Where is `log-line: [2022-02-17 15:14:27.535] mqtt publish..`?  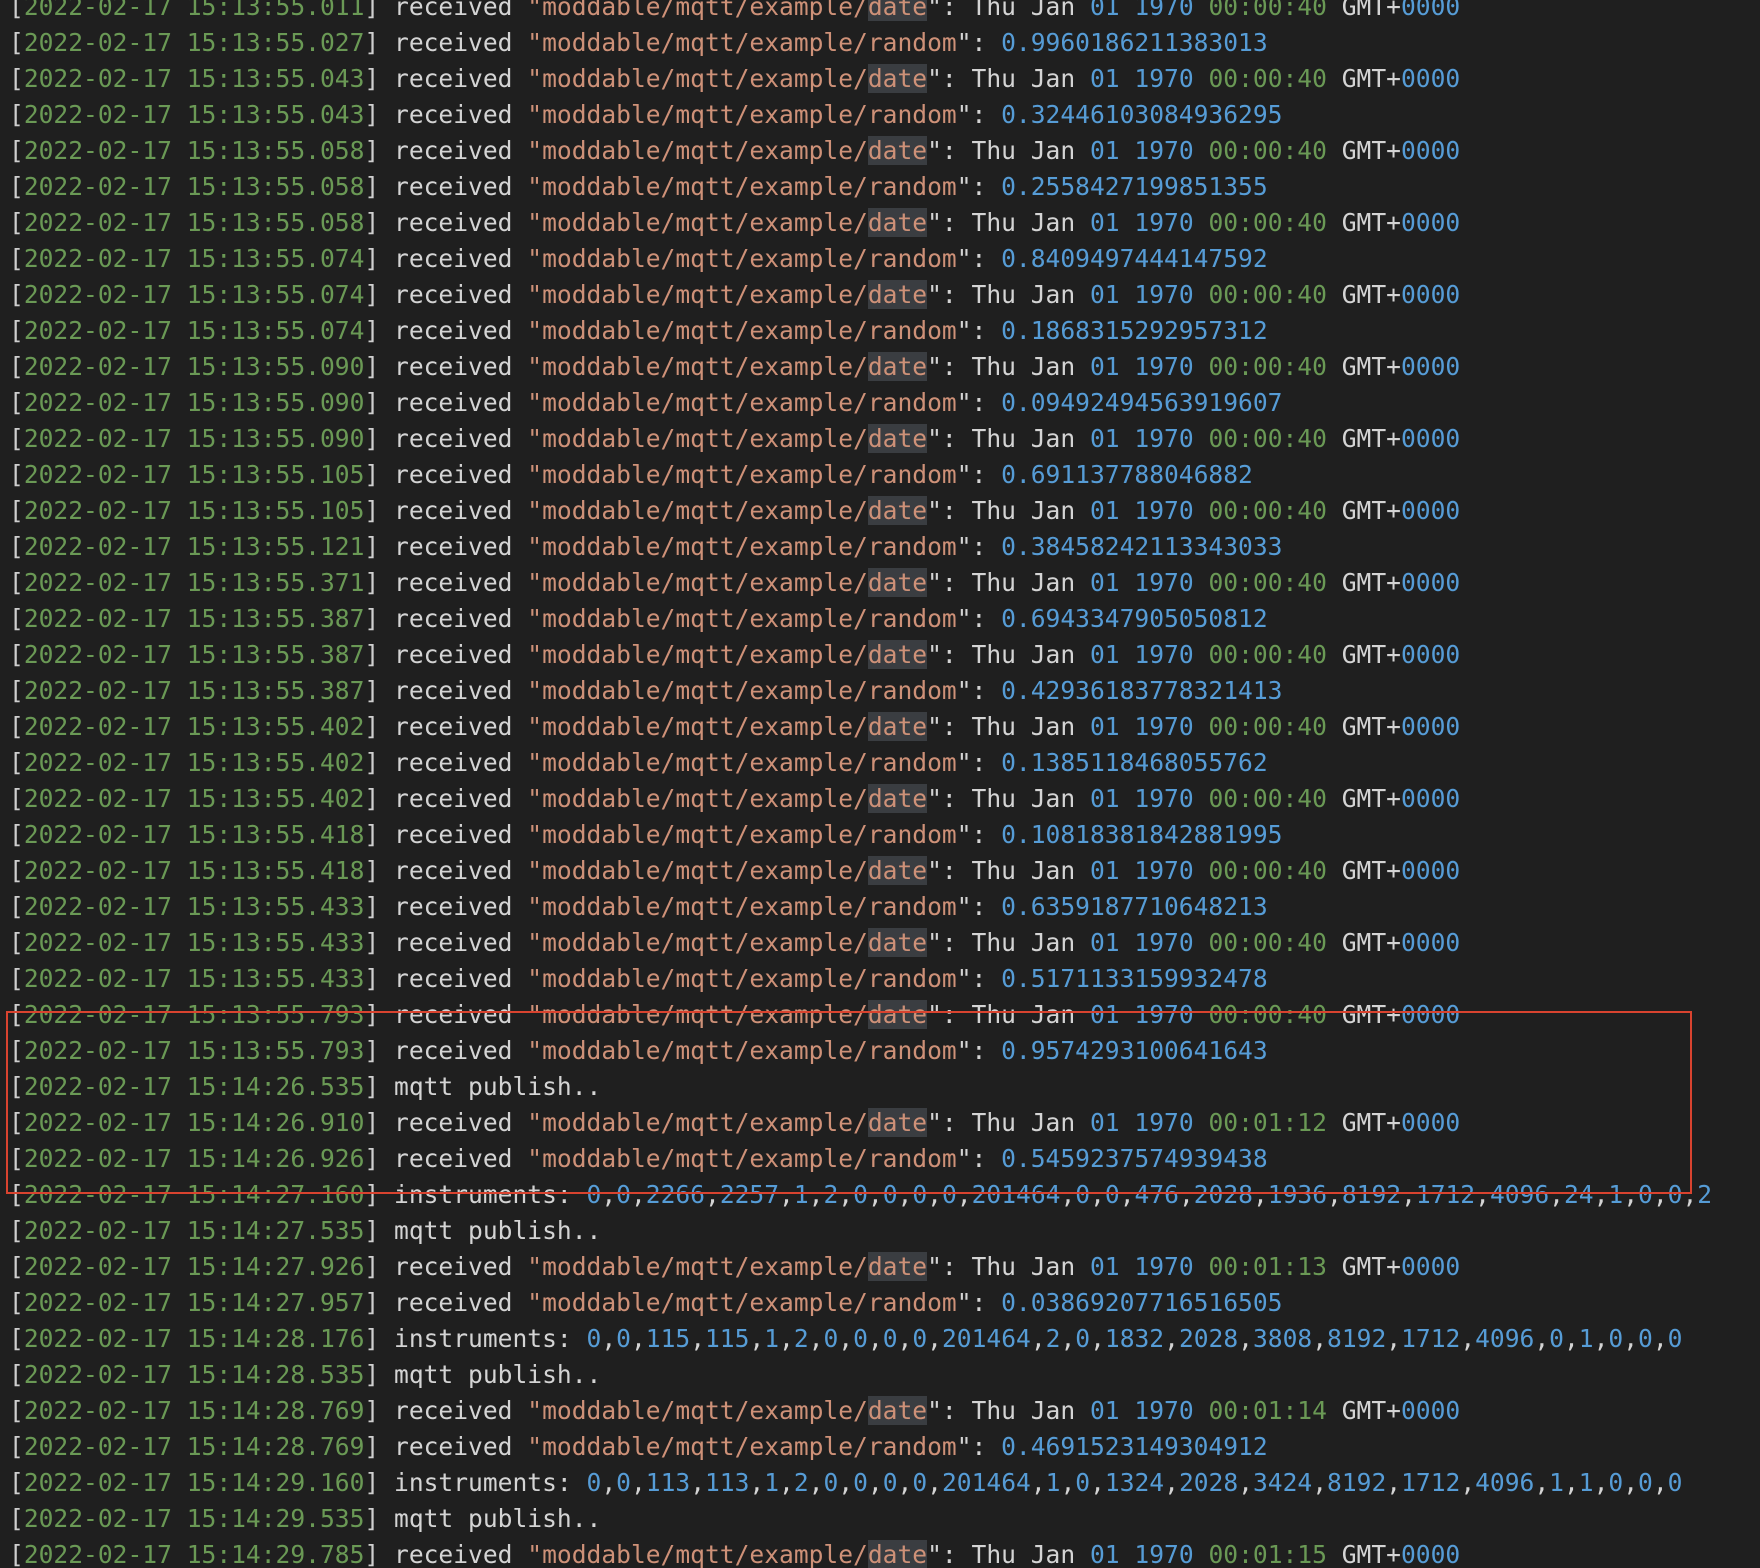
log-line: [2022-02-17 15:14:27.535] mqtt publish.. is located at coordinates (305, 1230).